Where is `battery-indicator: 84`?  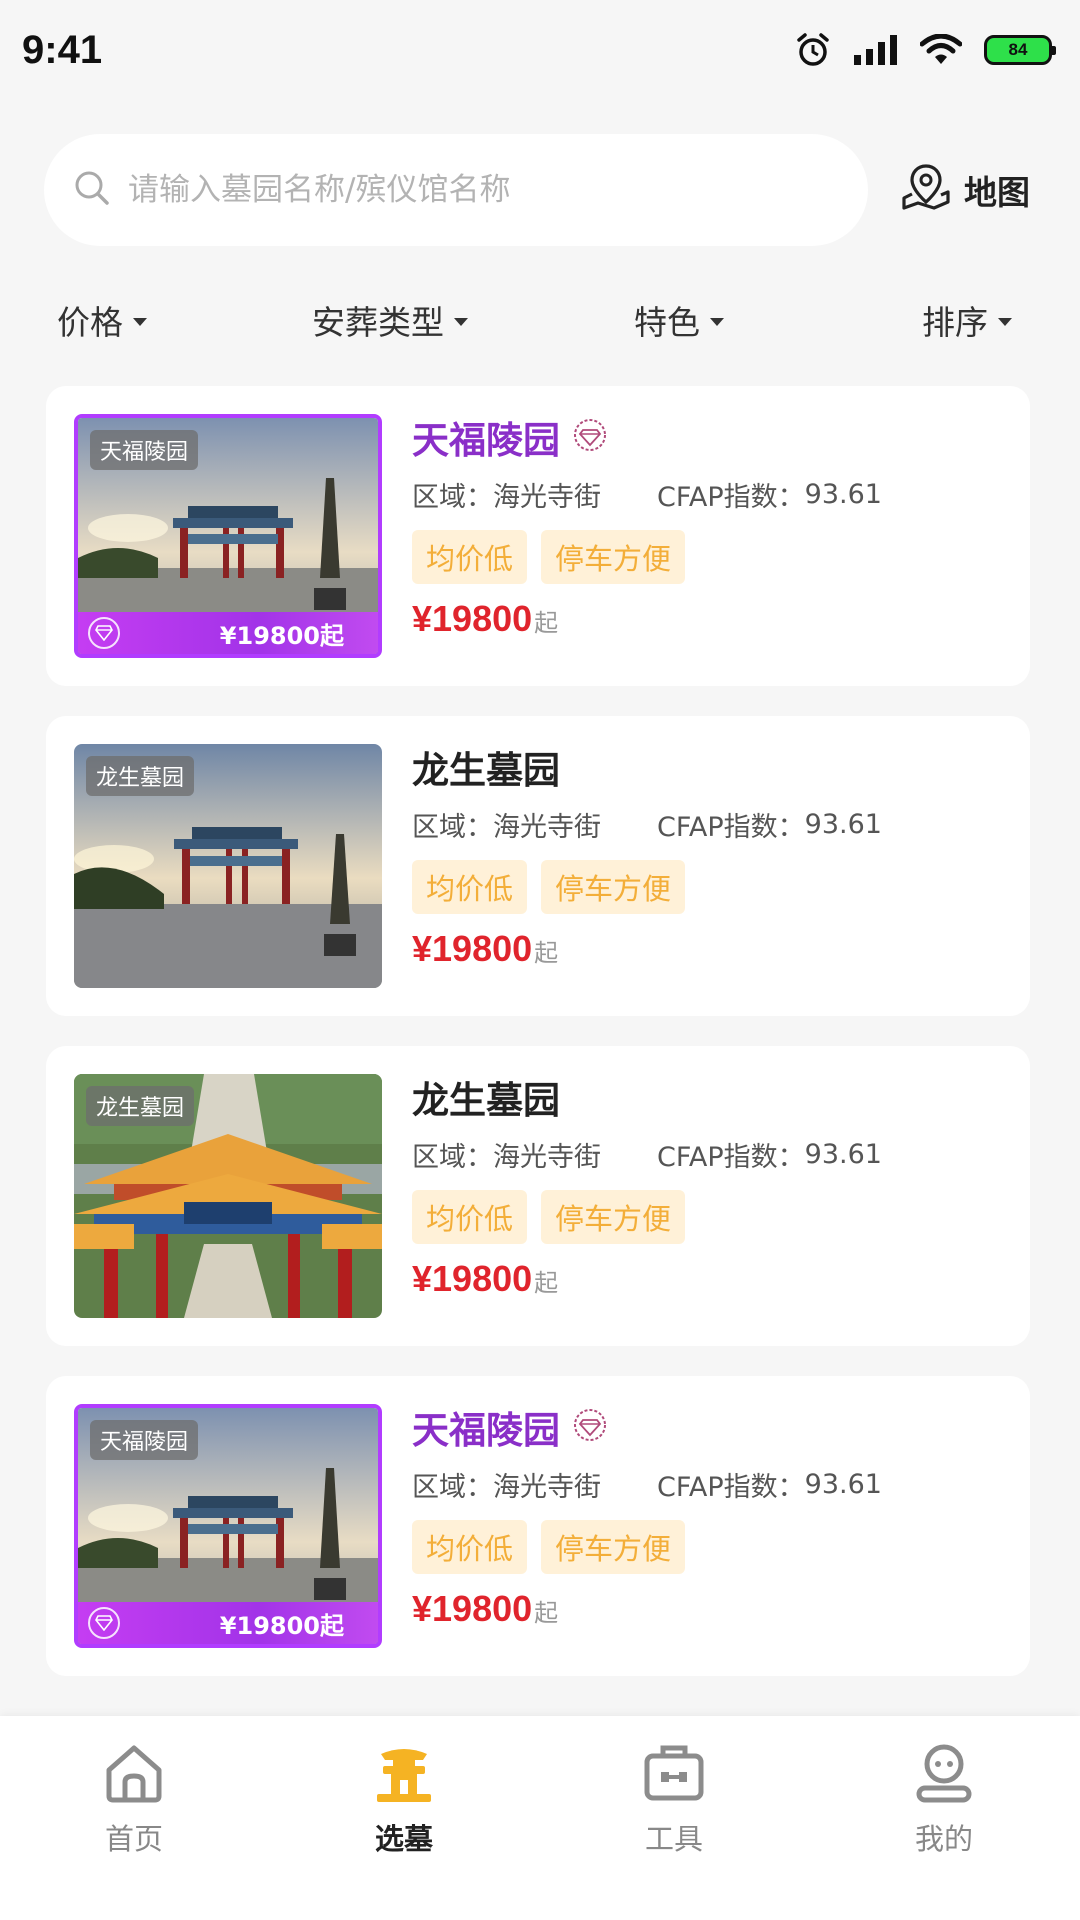 battery-indicator: 84 is located at coordinates (1020, 50).